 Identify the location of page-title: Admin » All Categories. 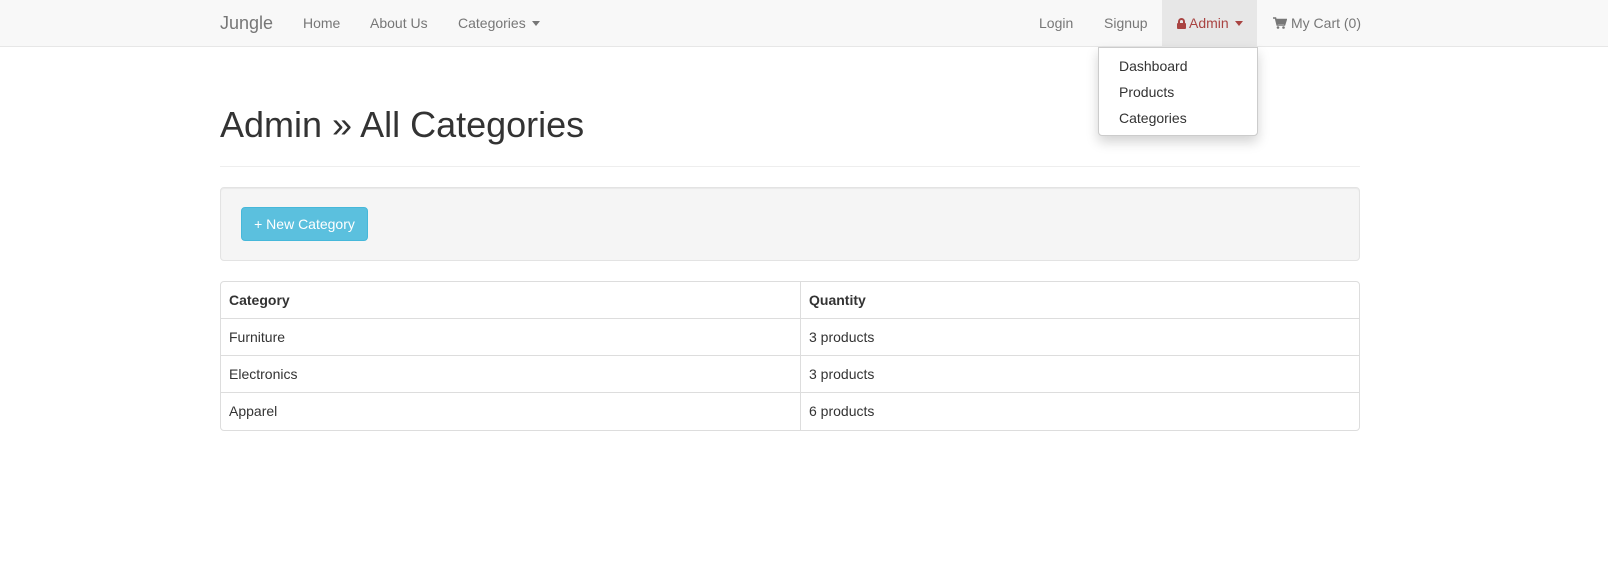
(402, 124).